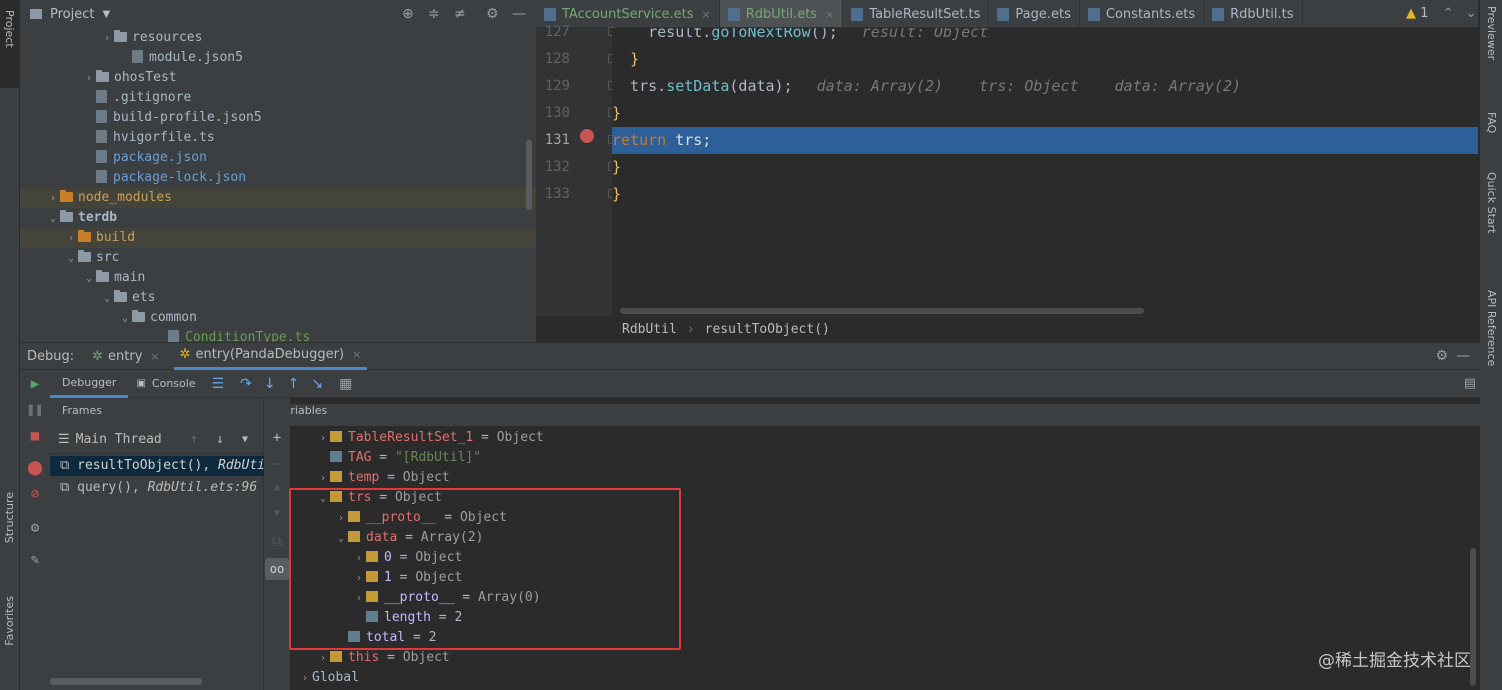 Image resolution: width=1502 pixels, height=690 pixels. What do you see at coordinates (278, 278) in the screenshot?
I see `tree-item: ⌄ main` at bounding box center [278, 278].